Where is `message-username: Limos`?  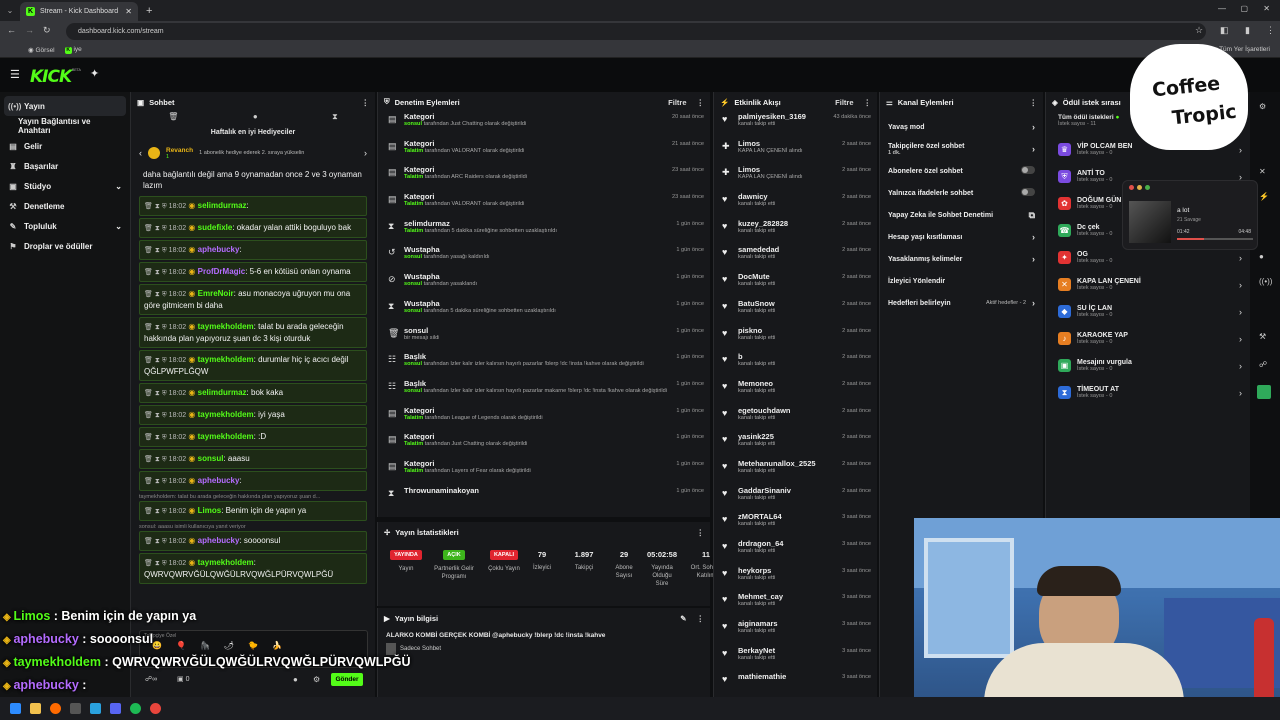
message-username: Limos is located at coordinates (210, 510).